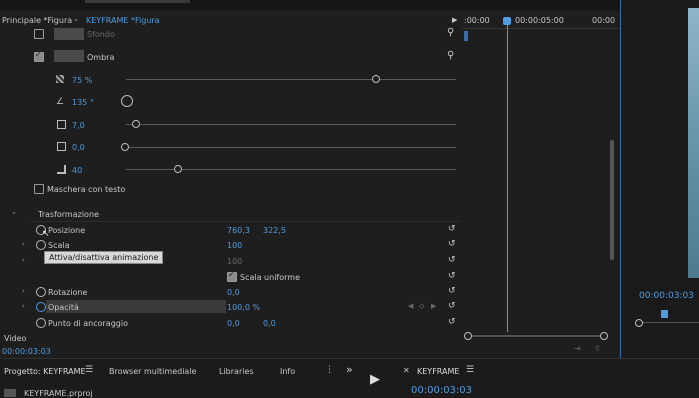 The height and width of the screenshot is (398, 699). What do you see at coordinates (14, 212) in the screenshot?
I see `collapse-chevron-icon: ⌄` at bounding box center [14, 212].